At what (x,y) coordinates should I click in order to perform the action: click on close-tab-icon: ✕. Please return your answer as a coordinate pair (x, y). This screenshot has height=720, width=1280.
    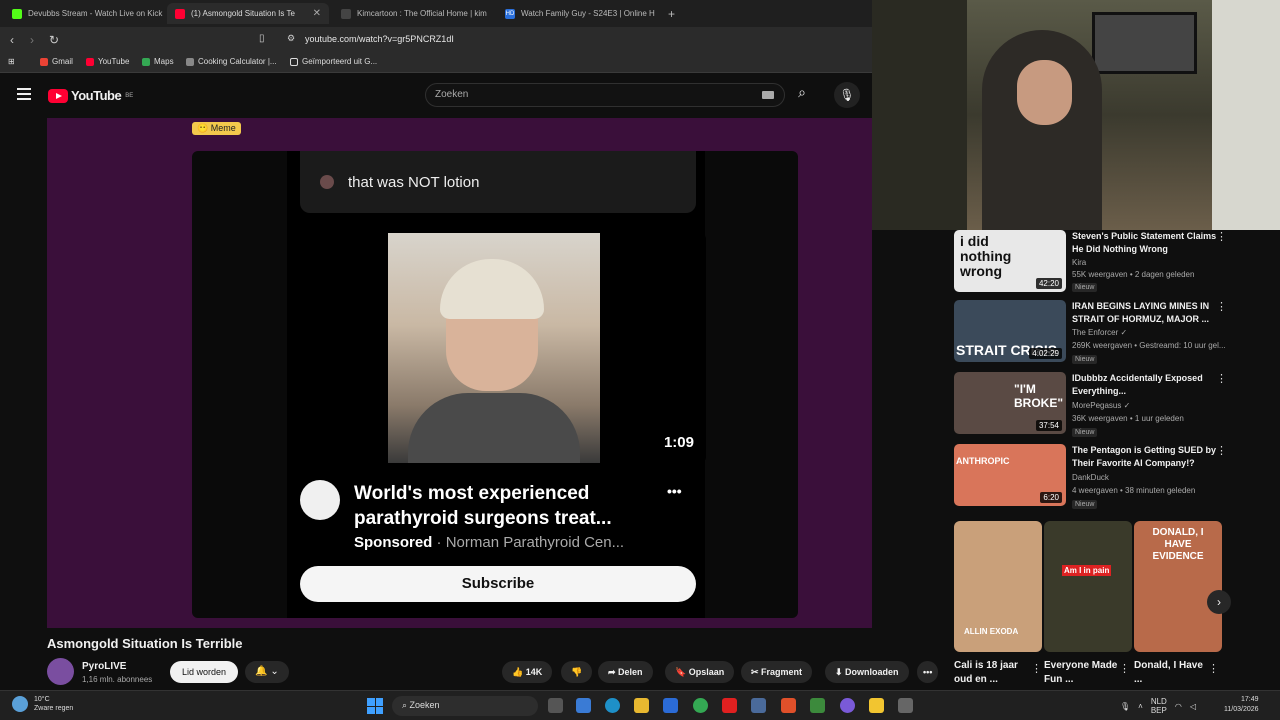
    Looking at the image, I should click on (317, 13).